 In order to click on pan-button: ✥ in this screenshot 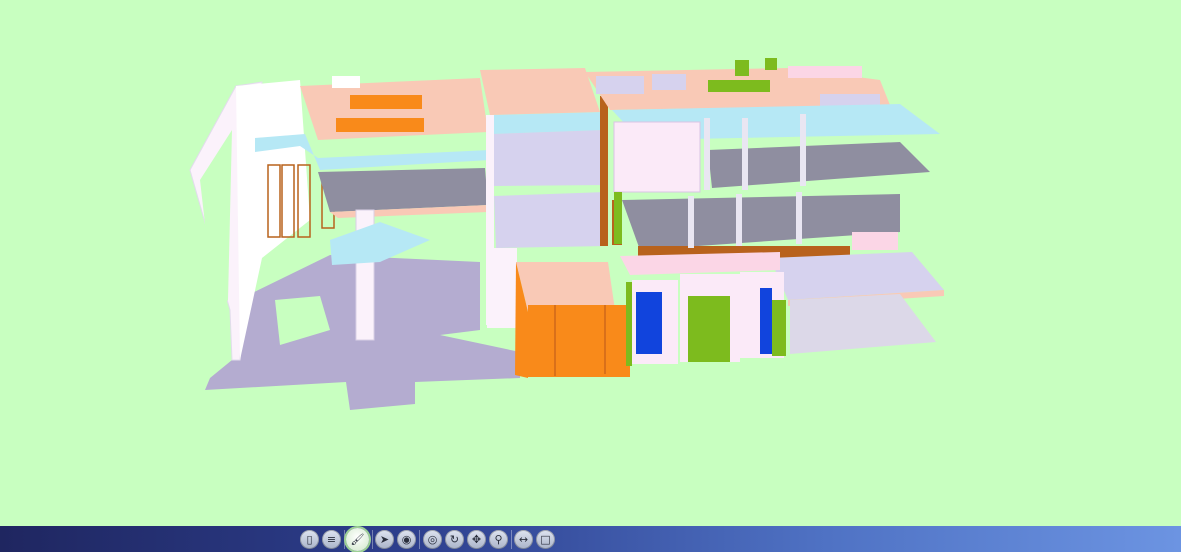, I will do `click(476, 539)`.